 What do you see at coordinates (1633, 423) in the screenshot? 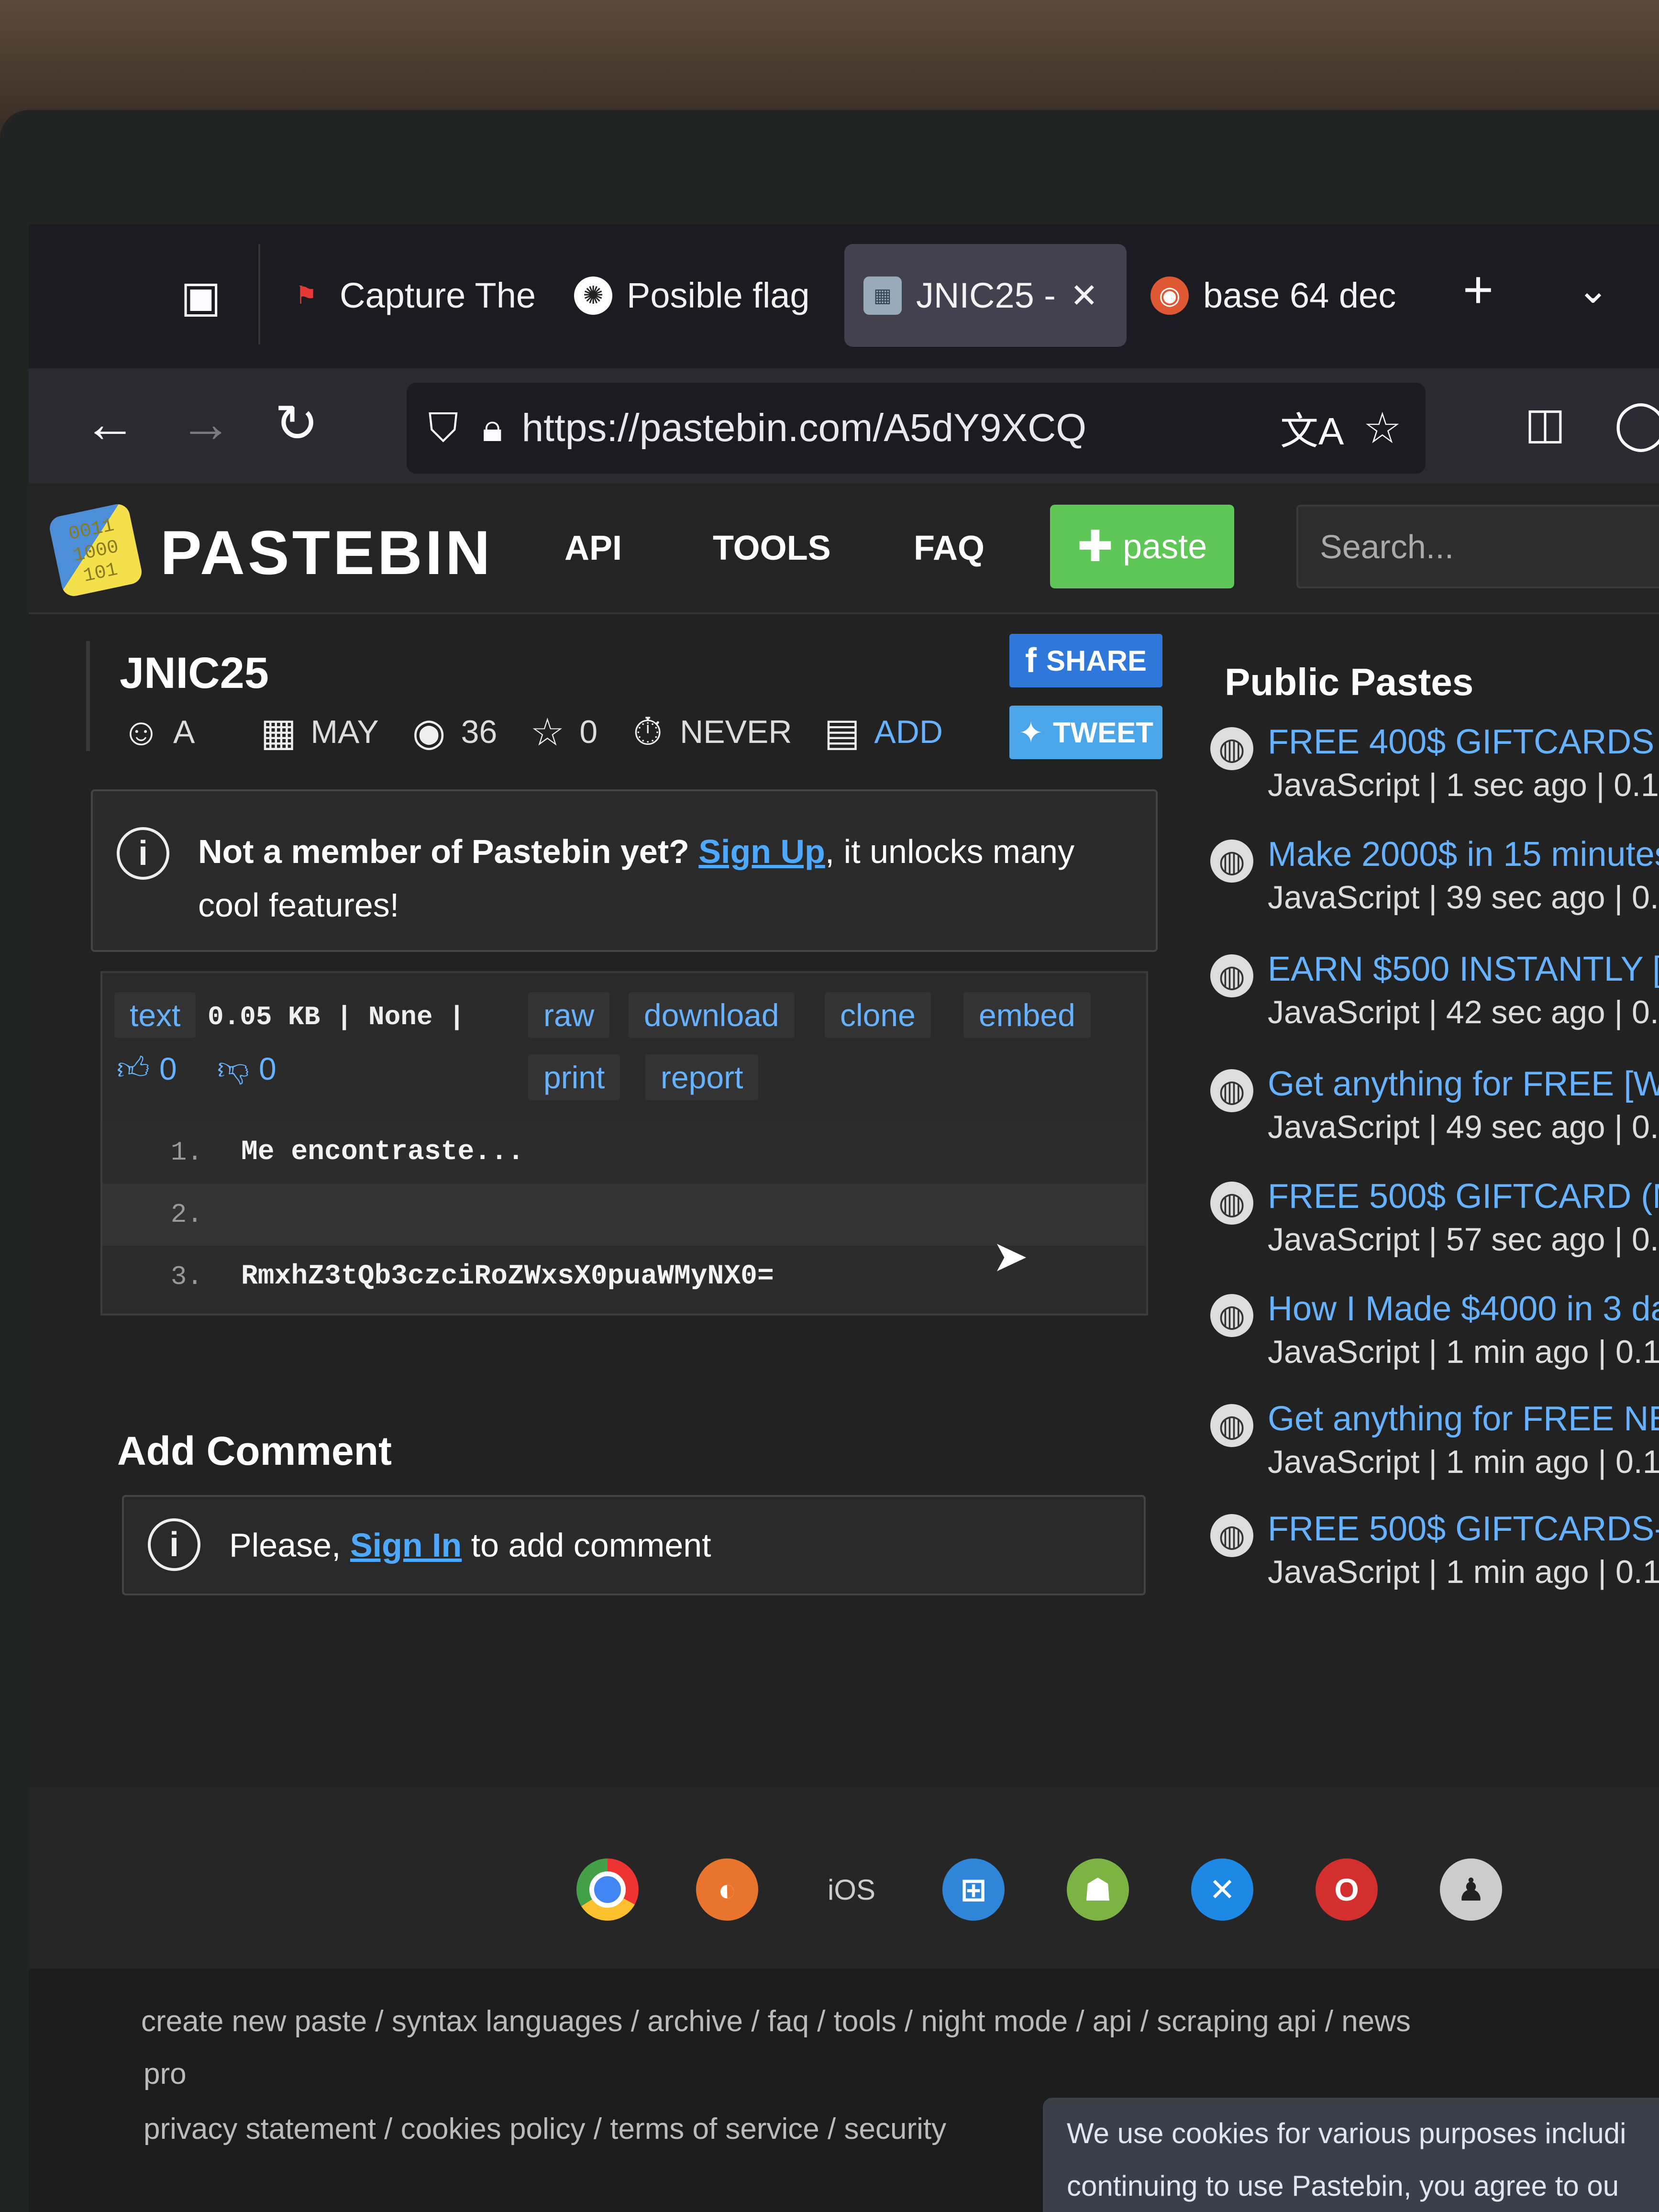
I see `account-icon: ◯` at bounding box center [1633, 423].